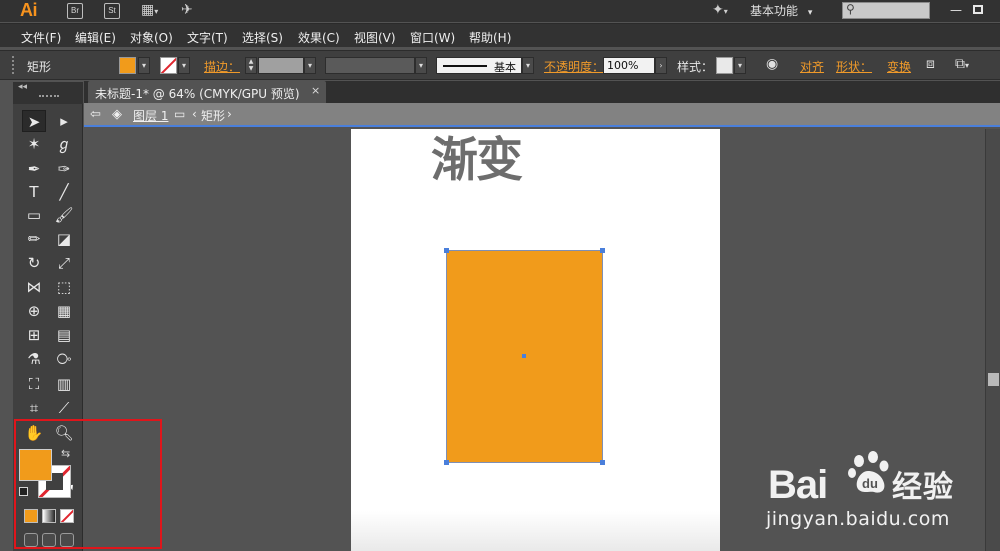 Image resolution: width=1000 pixels, height=551 pixels. What do you see at coordinates (535, 531) in the screenshot?
I see `artboard-fade` at bounding box center [535, 531].